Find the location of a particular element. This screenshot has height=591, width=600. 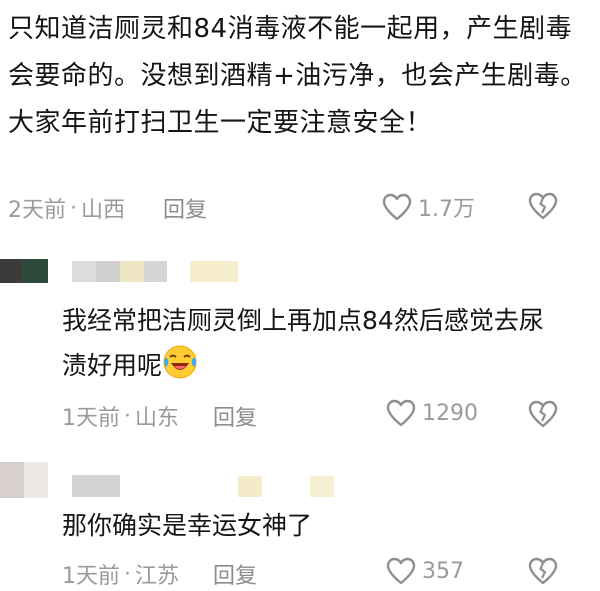

like-button: 357 is located at coordinates (425, 571).